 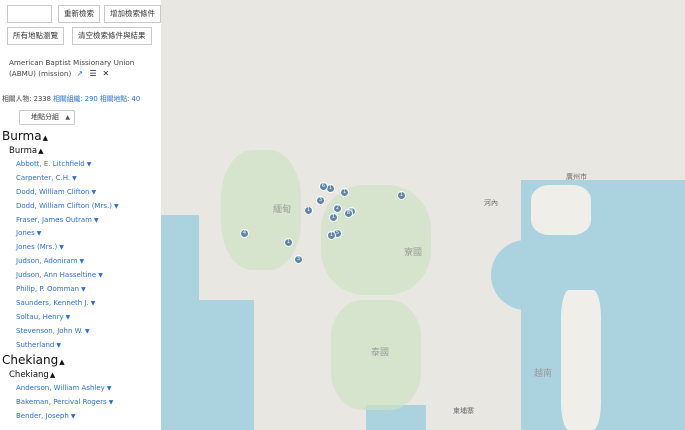 I want to click on group-select: 地點分組 ▲︎, so click(x=47, y=117).